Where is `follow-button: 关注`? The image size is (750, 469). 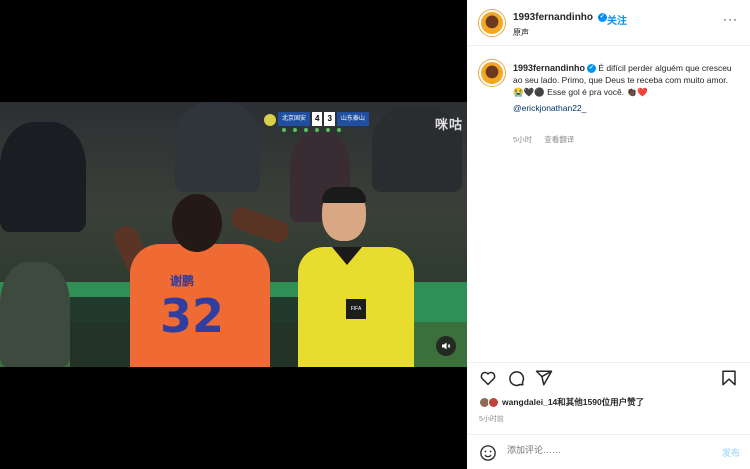
follow-button: 关注 is located at coordinates (617, 19).